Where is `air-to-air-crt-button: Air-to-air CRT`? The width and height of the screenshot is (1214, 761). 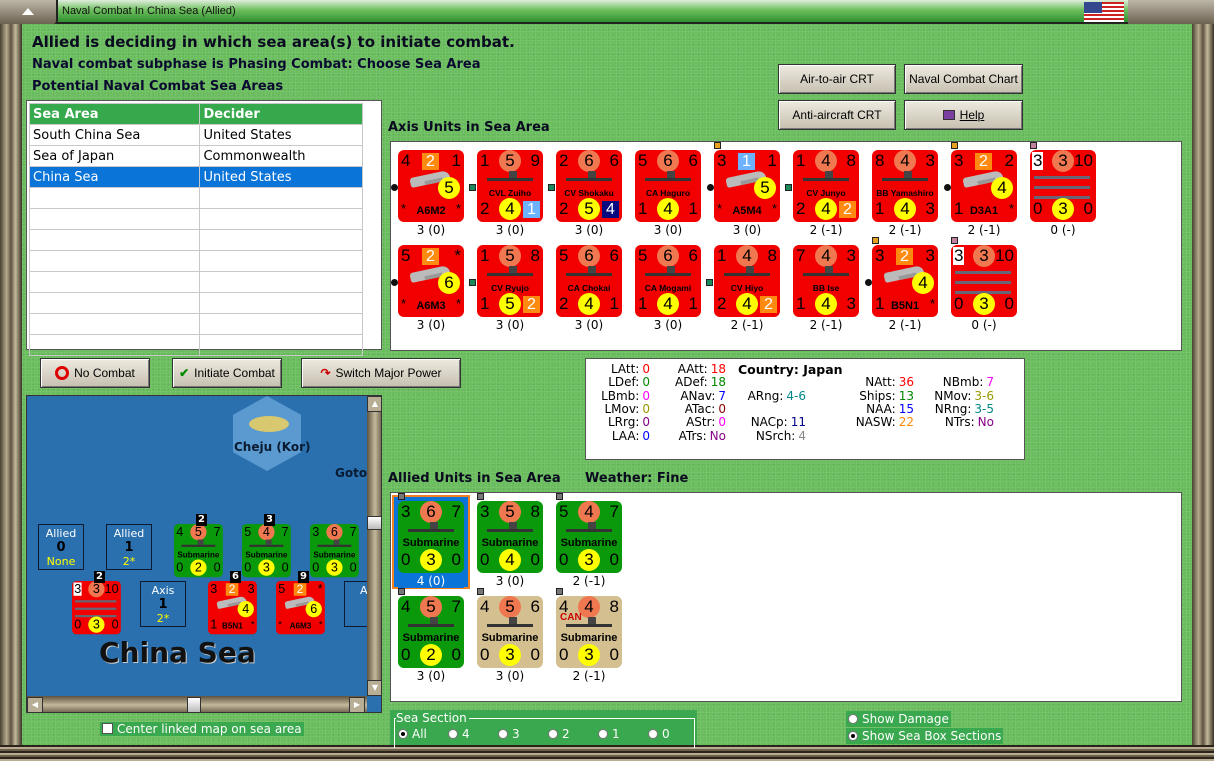 air-to-air-crt-button: Air-to-air CRT is located at coordinates (837, 79).